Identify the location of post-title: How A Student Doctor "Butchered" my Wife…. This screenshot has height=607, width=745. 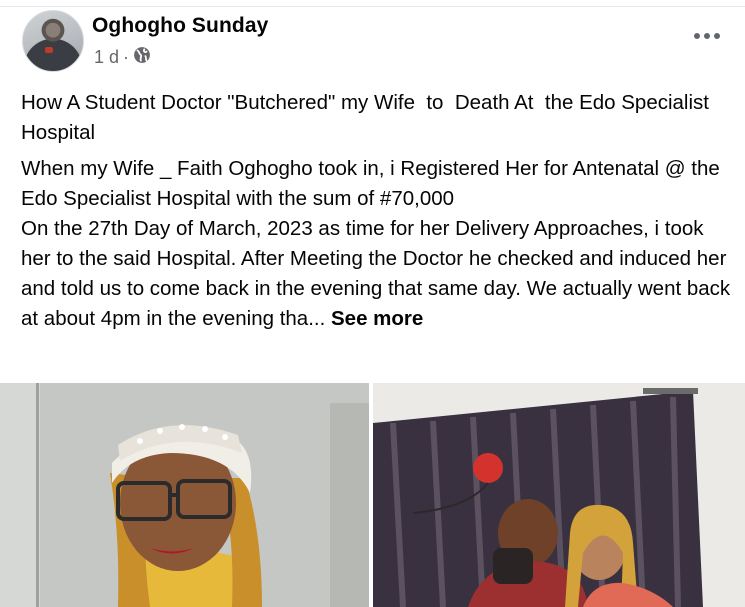
(368, 117).